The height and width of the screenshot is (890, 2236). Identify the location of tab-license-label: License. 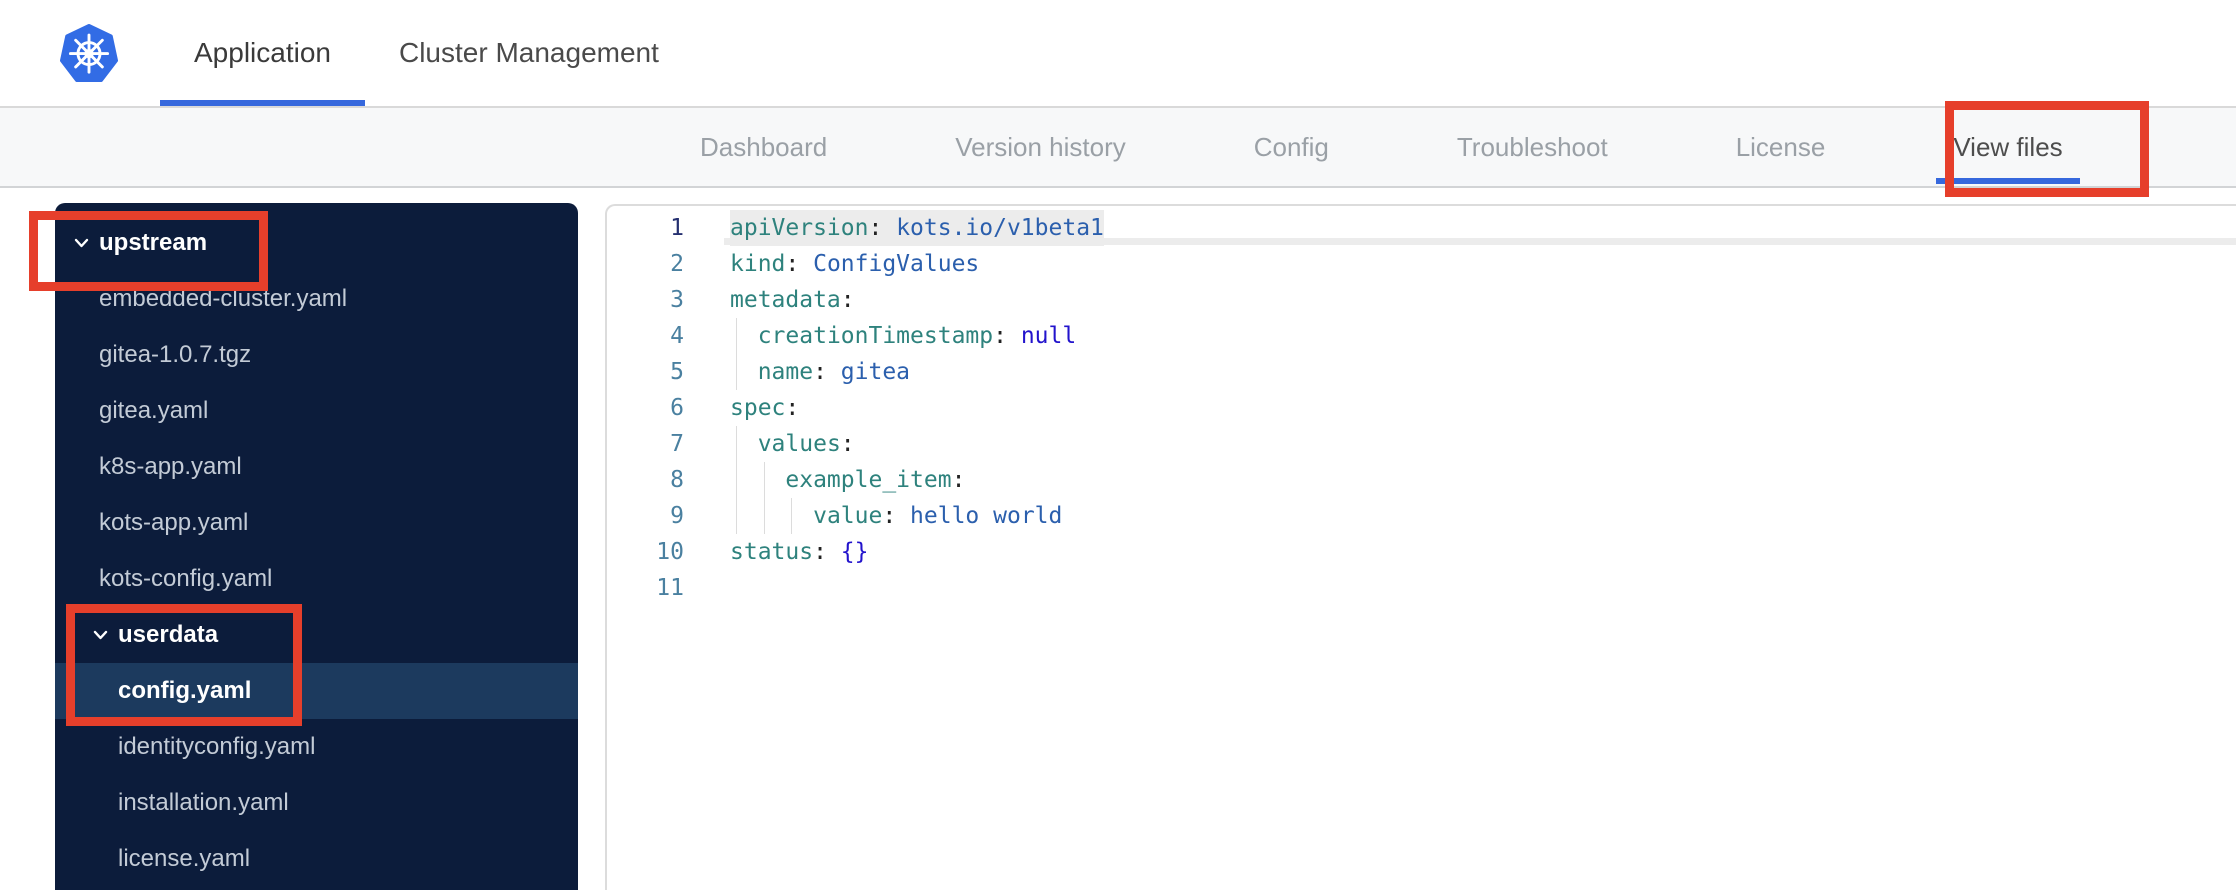
(1780, 146).